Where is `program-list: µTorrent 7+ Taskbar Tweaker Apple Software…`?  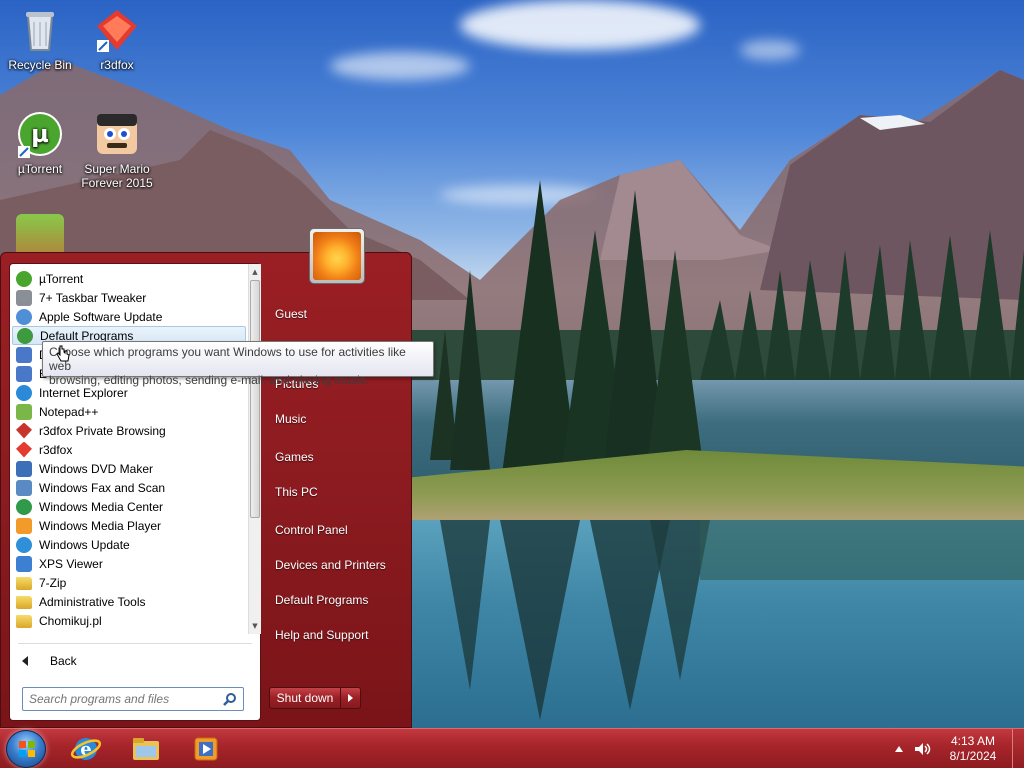 program-list: µTorrent 7+ Taskbar Tweaker Apple Software… is located at coordinates (129, 449).